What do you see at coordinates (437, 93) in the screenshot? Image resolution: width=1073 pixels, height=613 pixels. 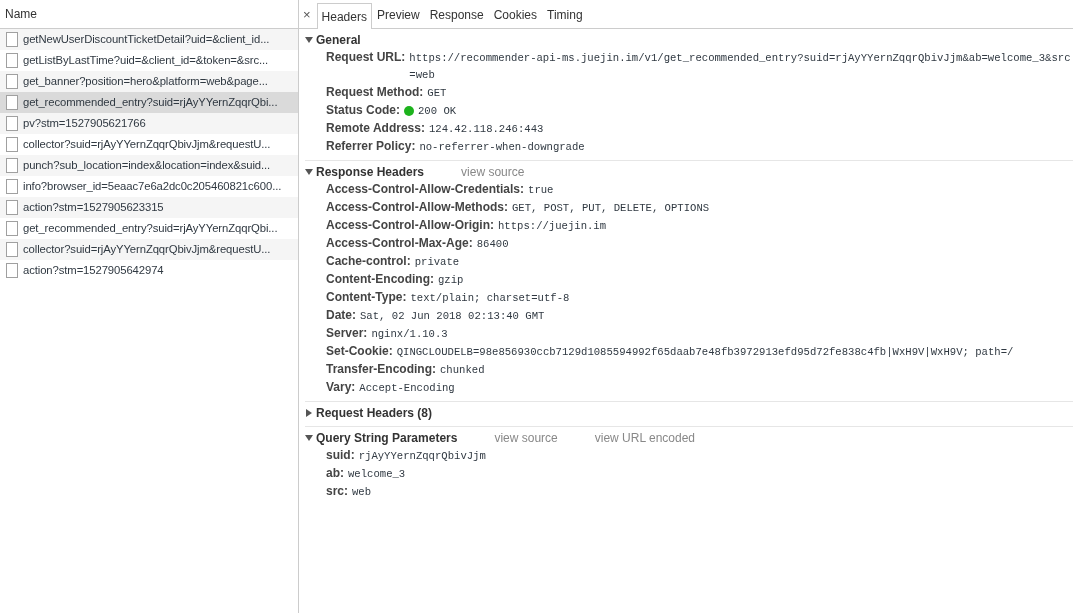 I see `header-value: GET` at bounding box center [437, 93].